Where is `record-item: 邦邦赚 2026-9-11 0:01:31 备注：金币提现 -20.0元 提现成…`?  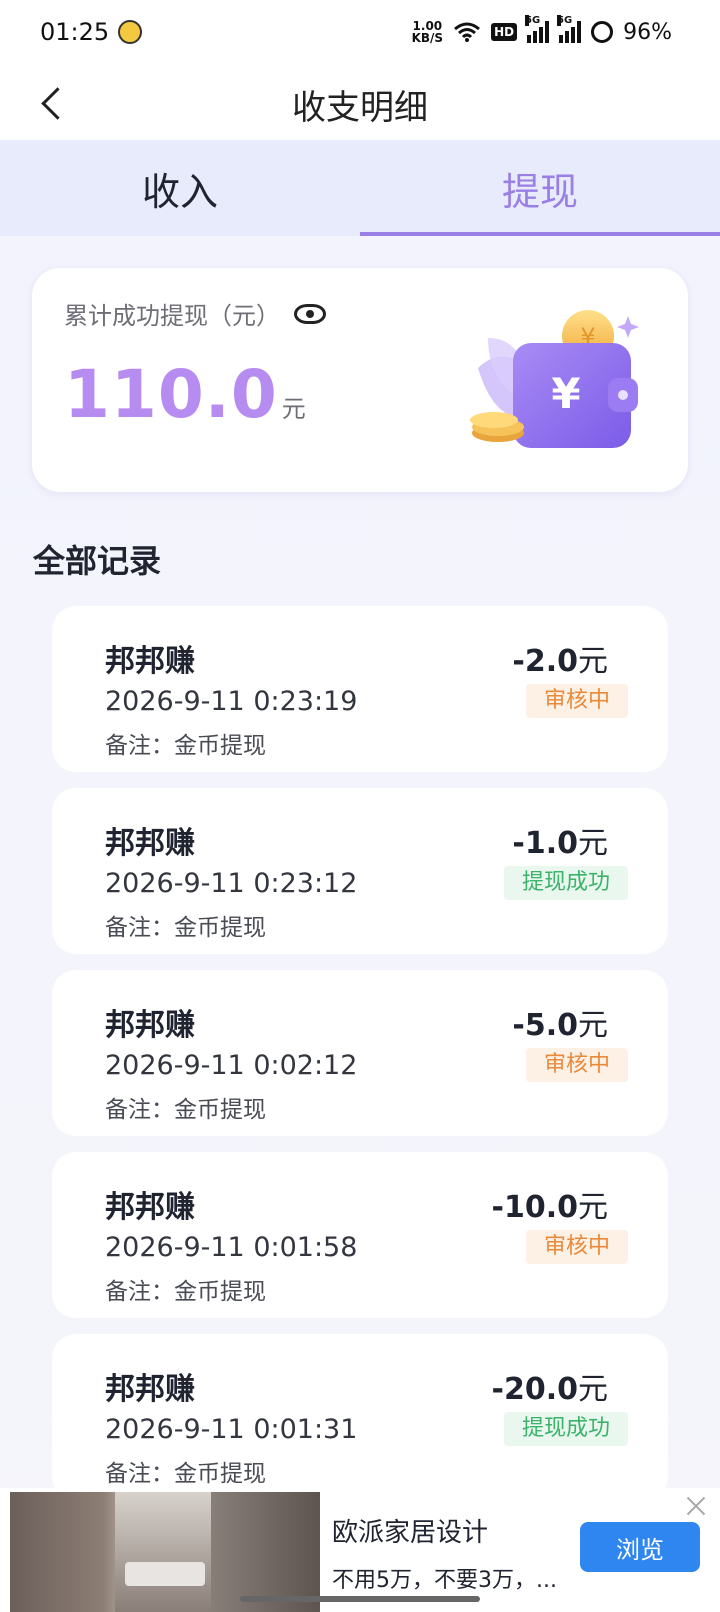 record-item: 邦邦赚 2026-9-11 0:01:31 备注：金币提现 -20.0元 提现成… is located at coordinates (360, 1417).